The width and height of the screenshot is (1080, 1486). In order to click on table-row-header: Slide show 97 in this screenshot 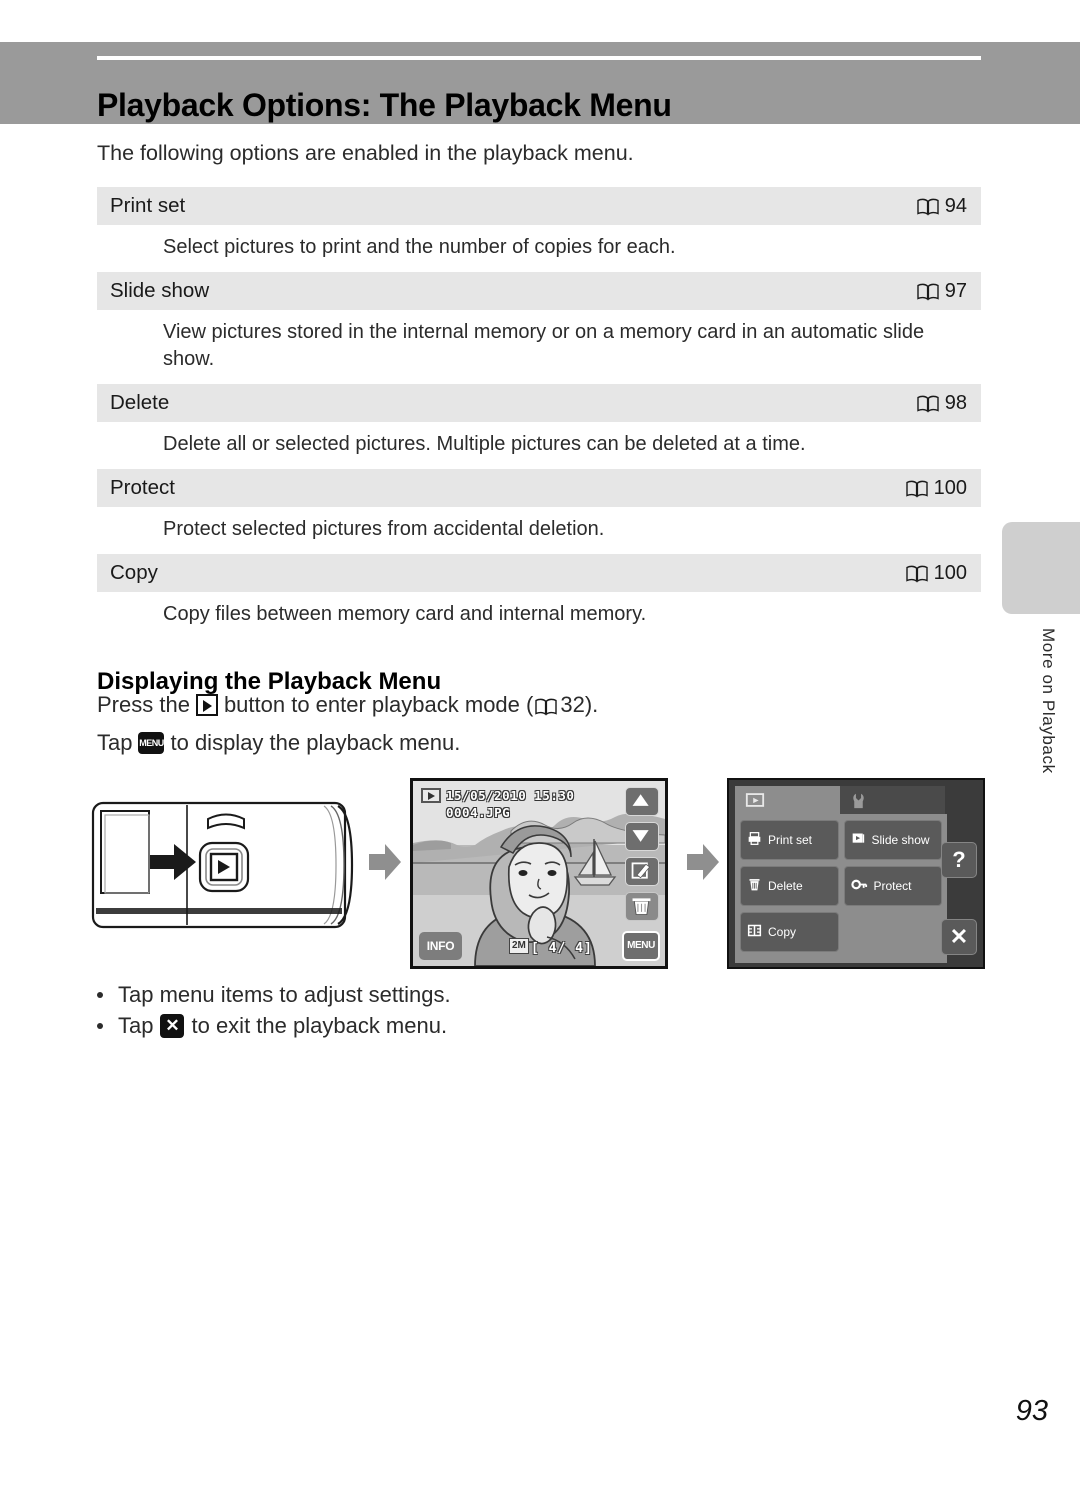, I will do `click(539, 291)`.